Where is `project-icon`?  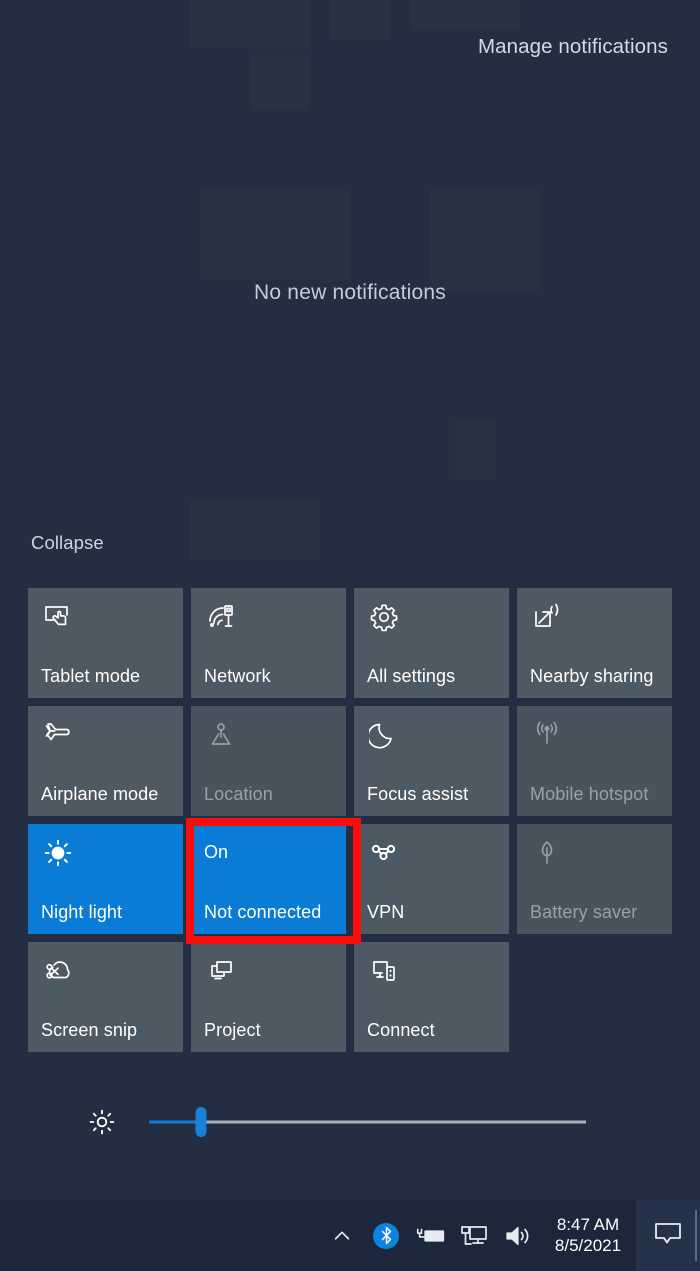
project-icon is located at coordinates (221, 971).